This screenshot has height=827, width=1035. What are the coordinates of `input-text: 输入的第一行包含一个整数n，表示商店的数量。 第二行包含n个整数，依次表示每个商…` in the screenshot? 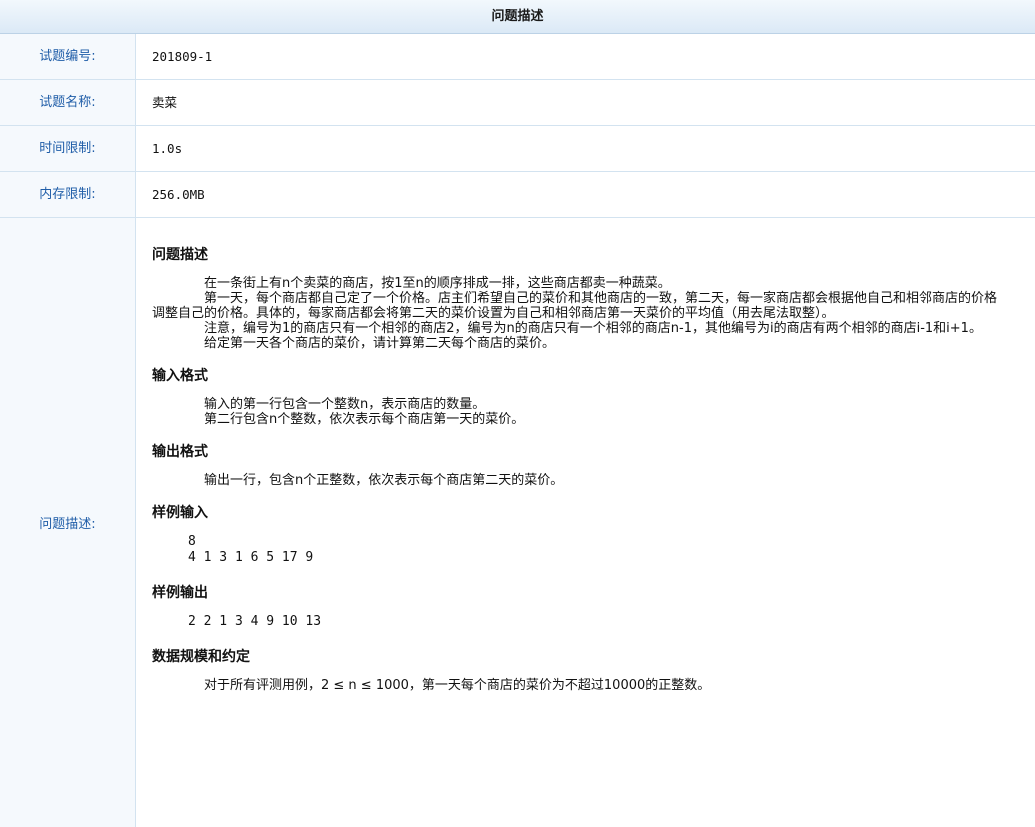 It's located at (578, 412).